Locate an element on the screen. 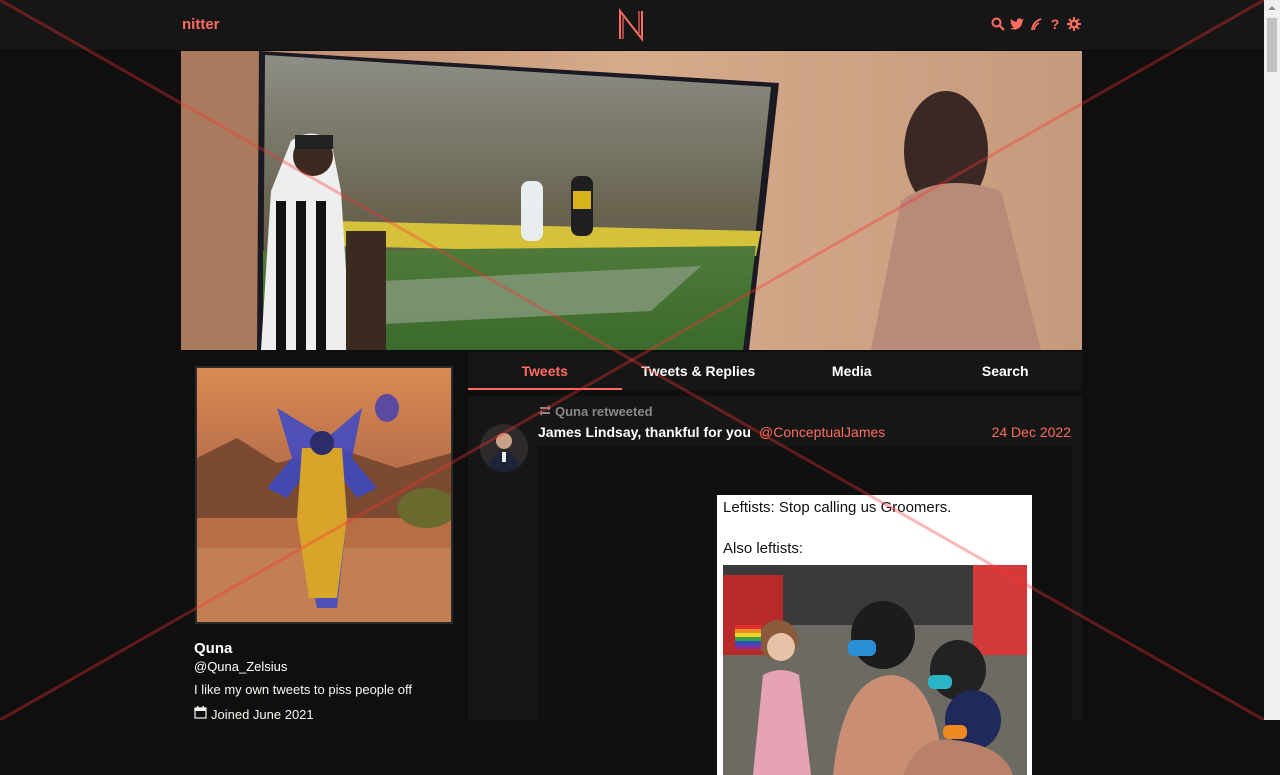 This screenshot has width=1280, height=775. nitter-home-link: nitter is located at coordinates (201, 24).